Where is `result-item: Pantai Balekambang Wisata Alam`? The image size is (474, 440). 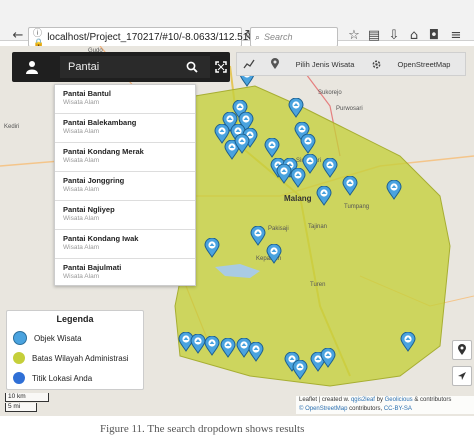 result-item: Pantai Balekambang Wisata Alam is located at coordinates (125, 128).